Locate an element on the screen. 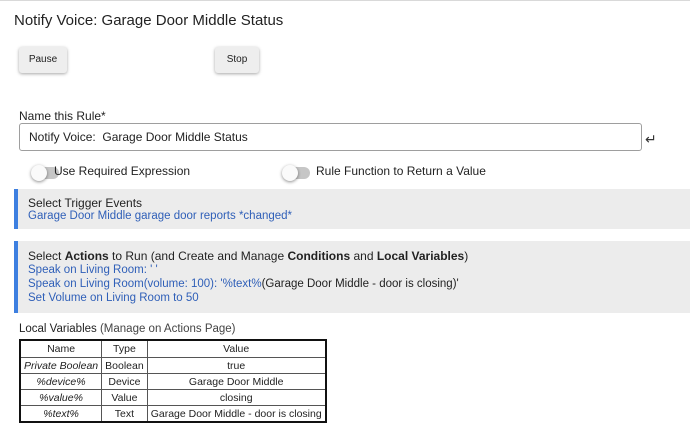 Image resolution: width=690 pixels, height=443 pixels. variable-value: Garage Door Middle - door is closing is located at coordinates (236, 414).